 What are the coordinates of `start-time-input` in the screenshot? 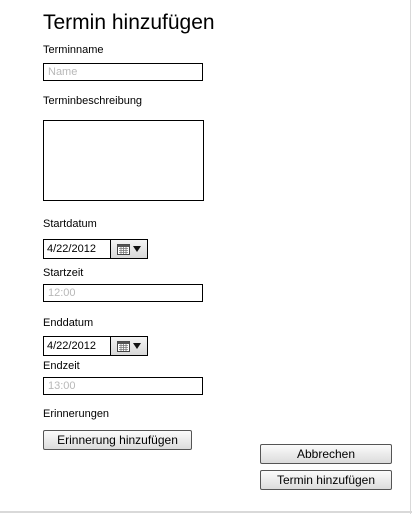 It's located at (123, 293).